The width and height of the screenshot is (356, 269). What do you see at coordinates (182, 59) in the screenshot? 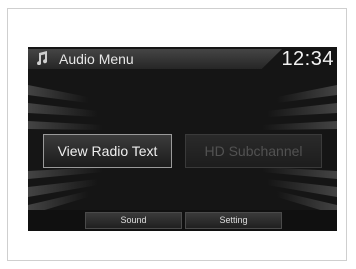
I see `header-bar: Audio Menu 12:34` at bounding box center [182, 59].